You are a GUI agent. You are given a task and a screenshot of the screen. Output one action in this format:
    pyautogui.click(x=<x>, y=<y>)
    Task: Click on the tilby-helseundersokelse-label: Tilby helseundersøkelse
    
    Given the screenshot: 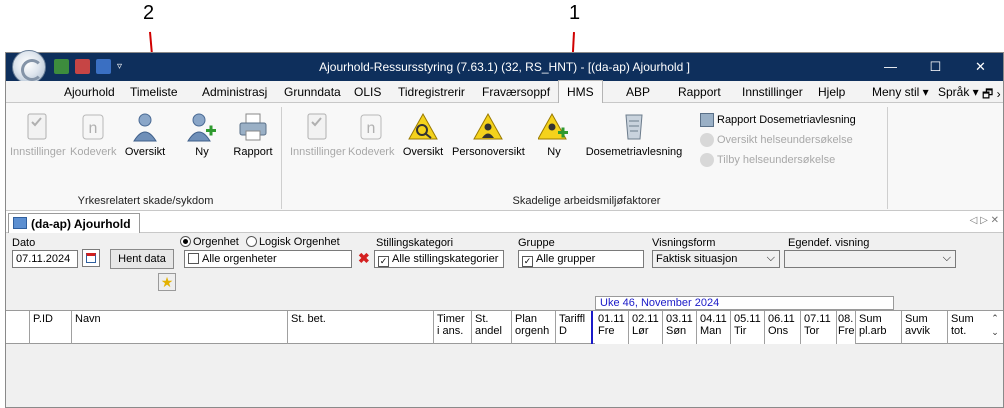 What is the action you would take?
    pyautogui.click(x=776, y=160)
    